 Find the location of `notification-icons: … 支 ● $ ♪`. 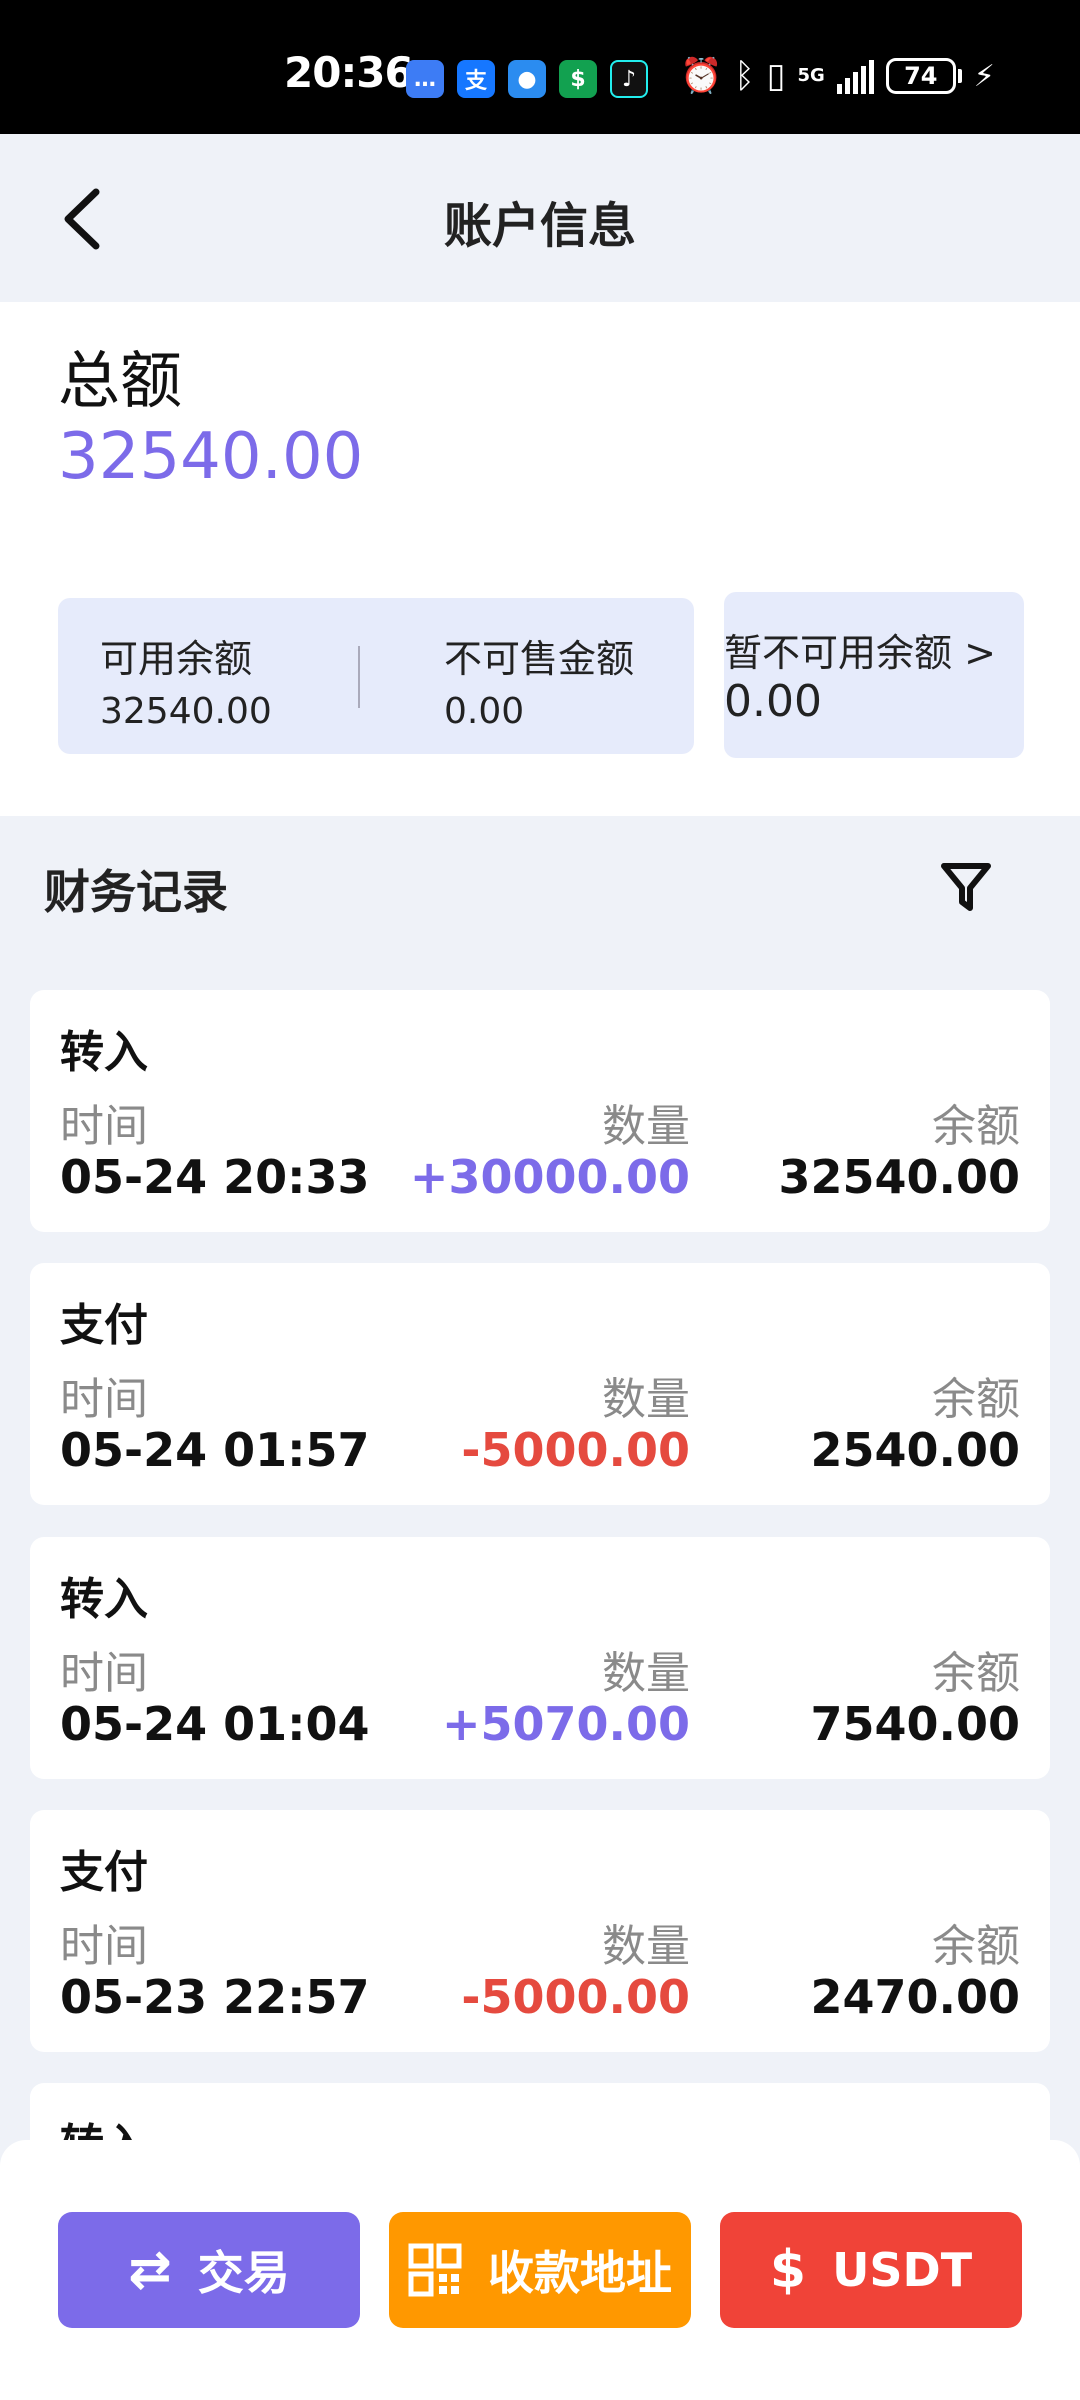

notification-icons: … 支 ● $ ♪ is located at coordinates (527, 79).